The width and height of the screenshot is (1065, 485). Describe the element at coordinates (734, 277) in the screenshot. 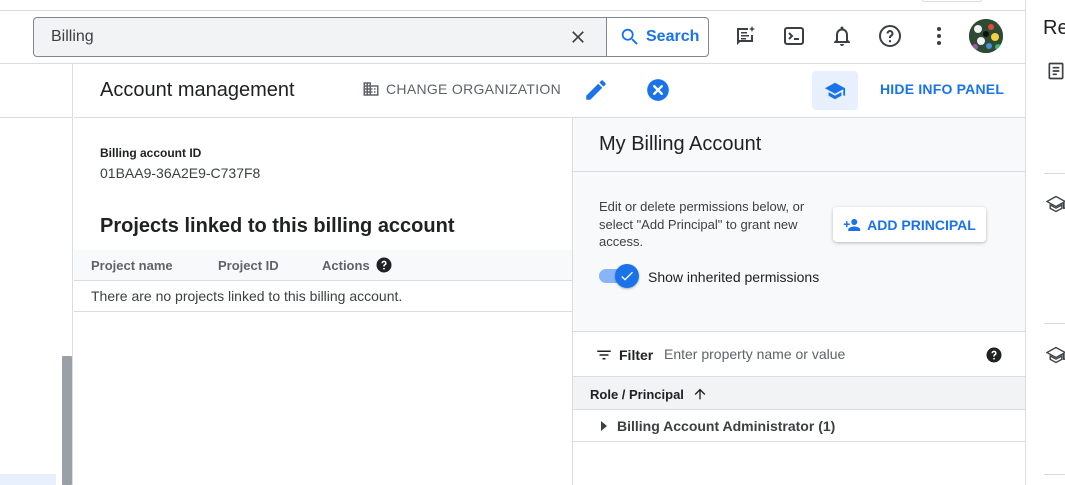

I see `show-inherited-label: Show inherited permissions` at that location.